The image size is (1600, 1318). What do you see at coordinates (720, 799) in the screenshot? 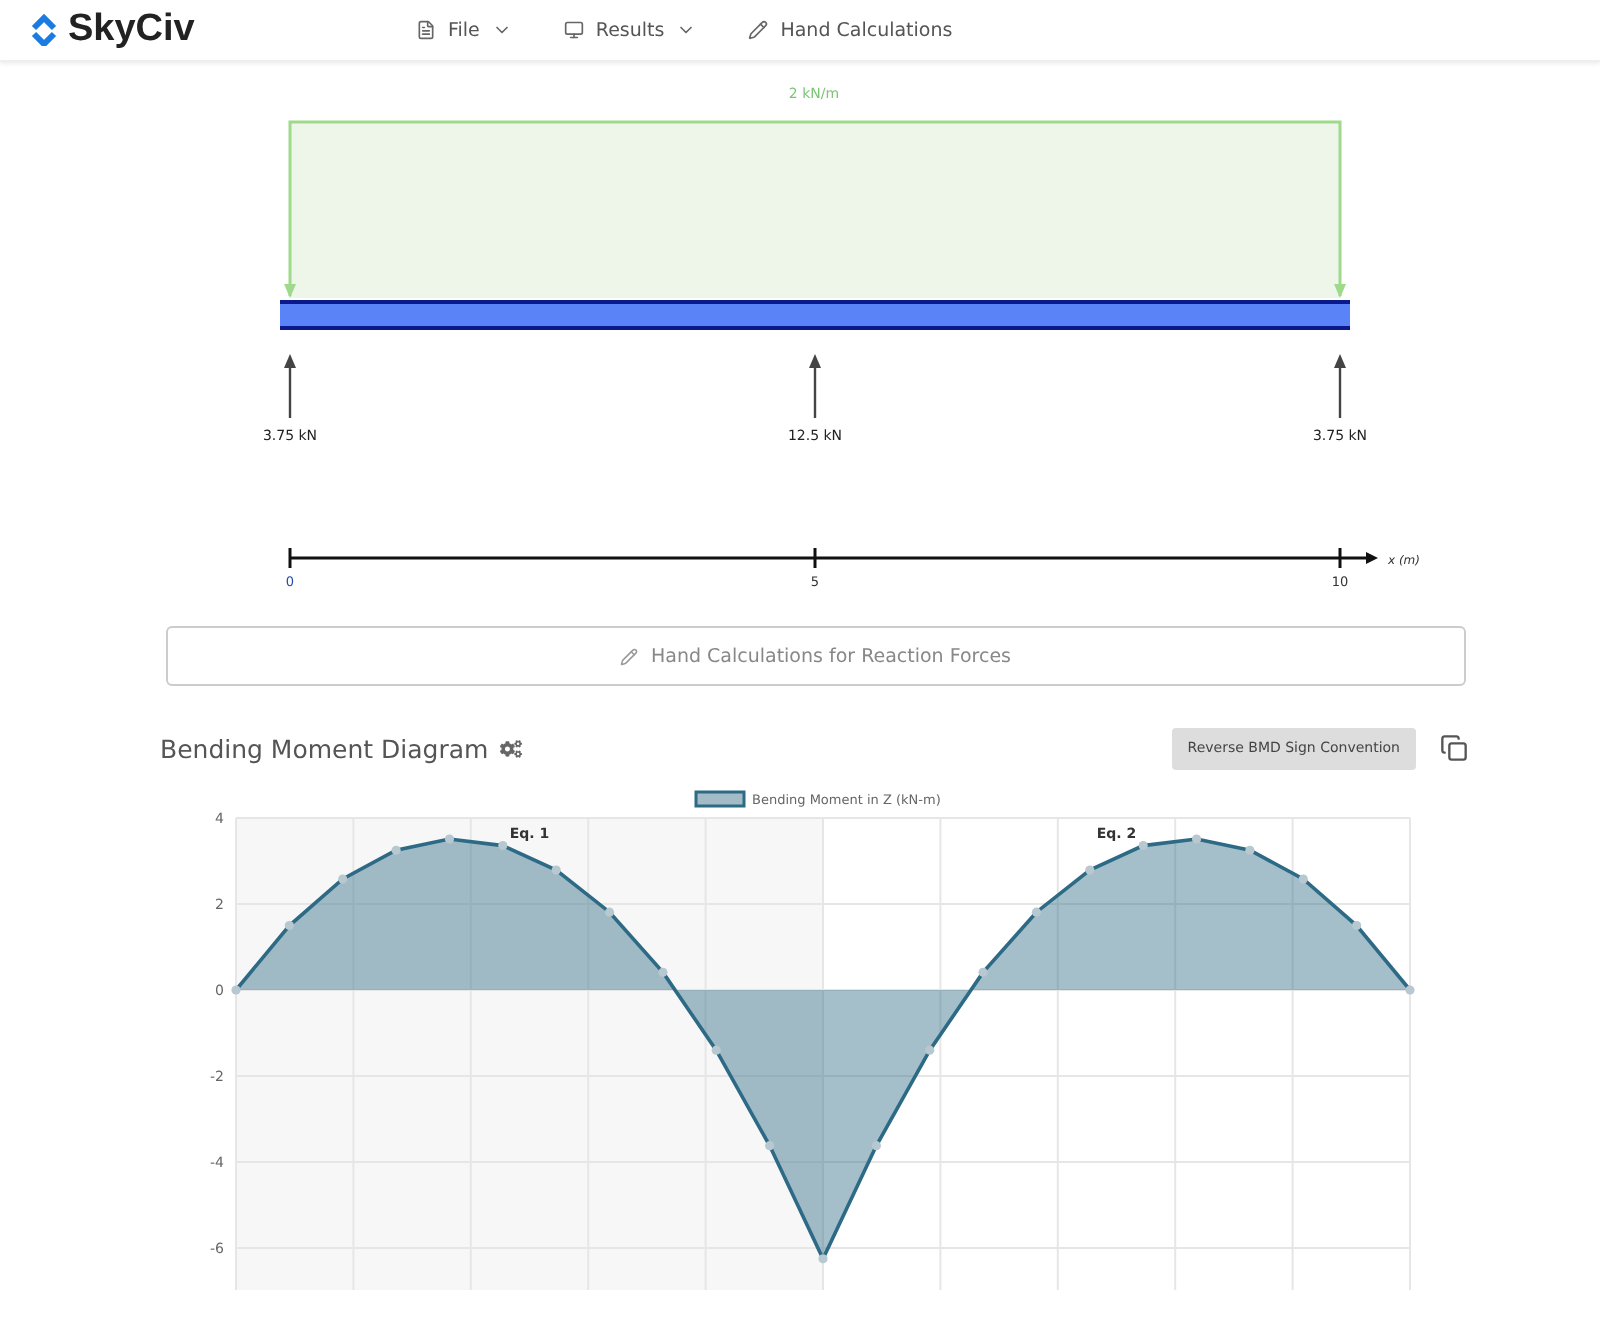
I see `legend-swatch` at bounding box center [720, 799].